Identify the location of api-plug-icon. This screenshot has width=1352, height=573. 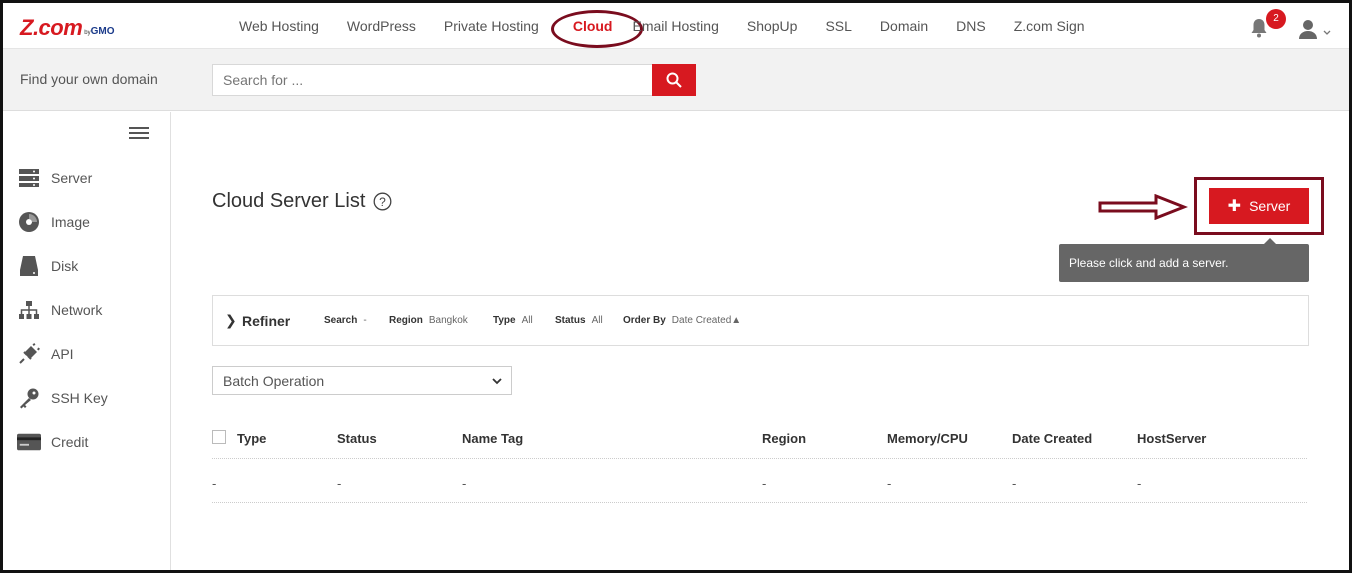
(29, 354).